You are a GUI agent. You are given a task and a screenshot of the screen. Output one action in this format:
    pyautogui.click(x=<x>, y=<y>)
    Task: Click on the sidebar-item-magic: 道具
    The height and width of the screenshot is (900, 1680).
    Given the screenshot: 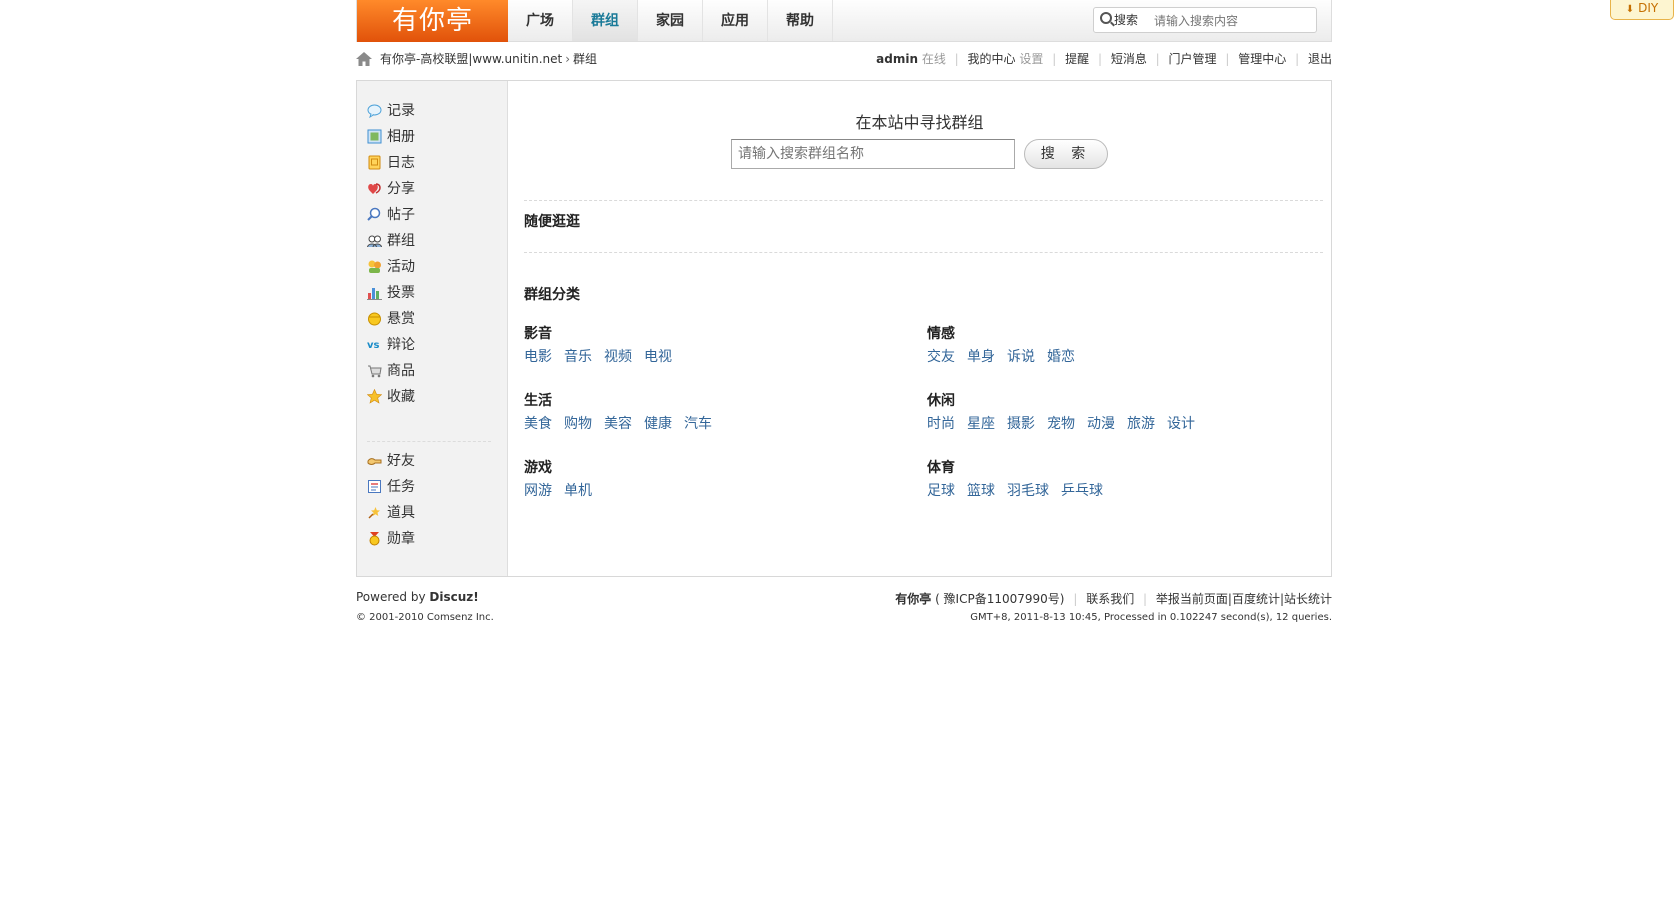 What is the action you would take?
    pyautogui.click(x=391, y=513)
    